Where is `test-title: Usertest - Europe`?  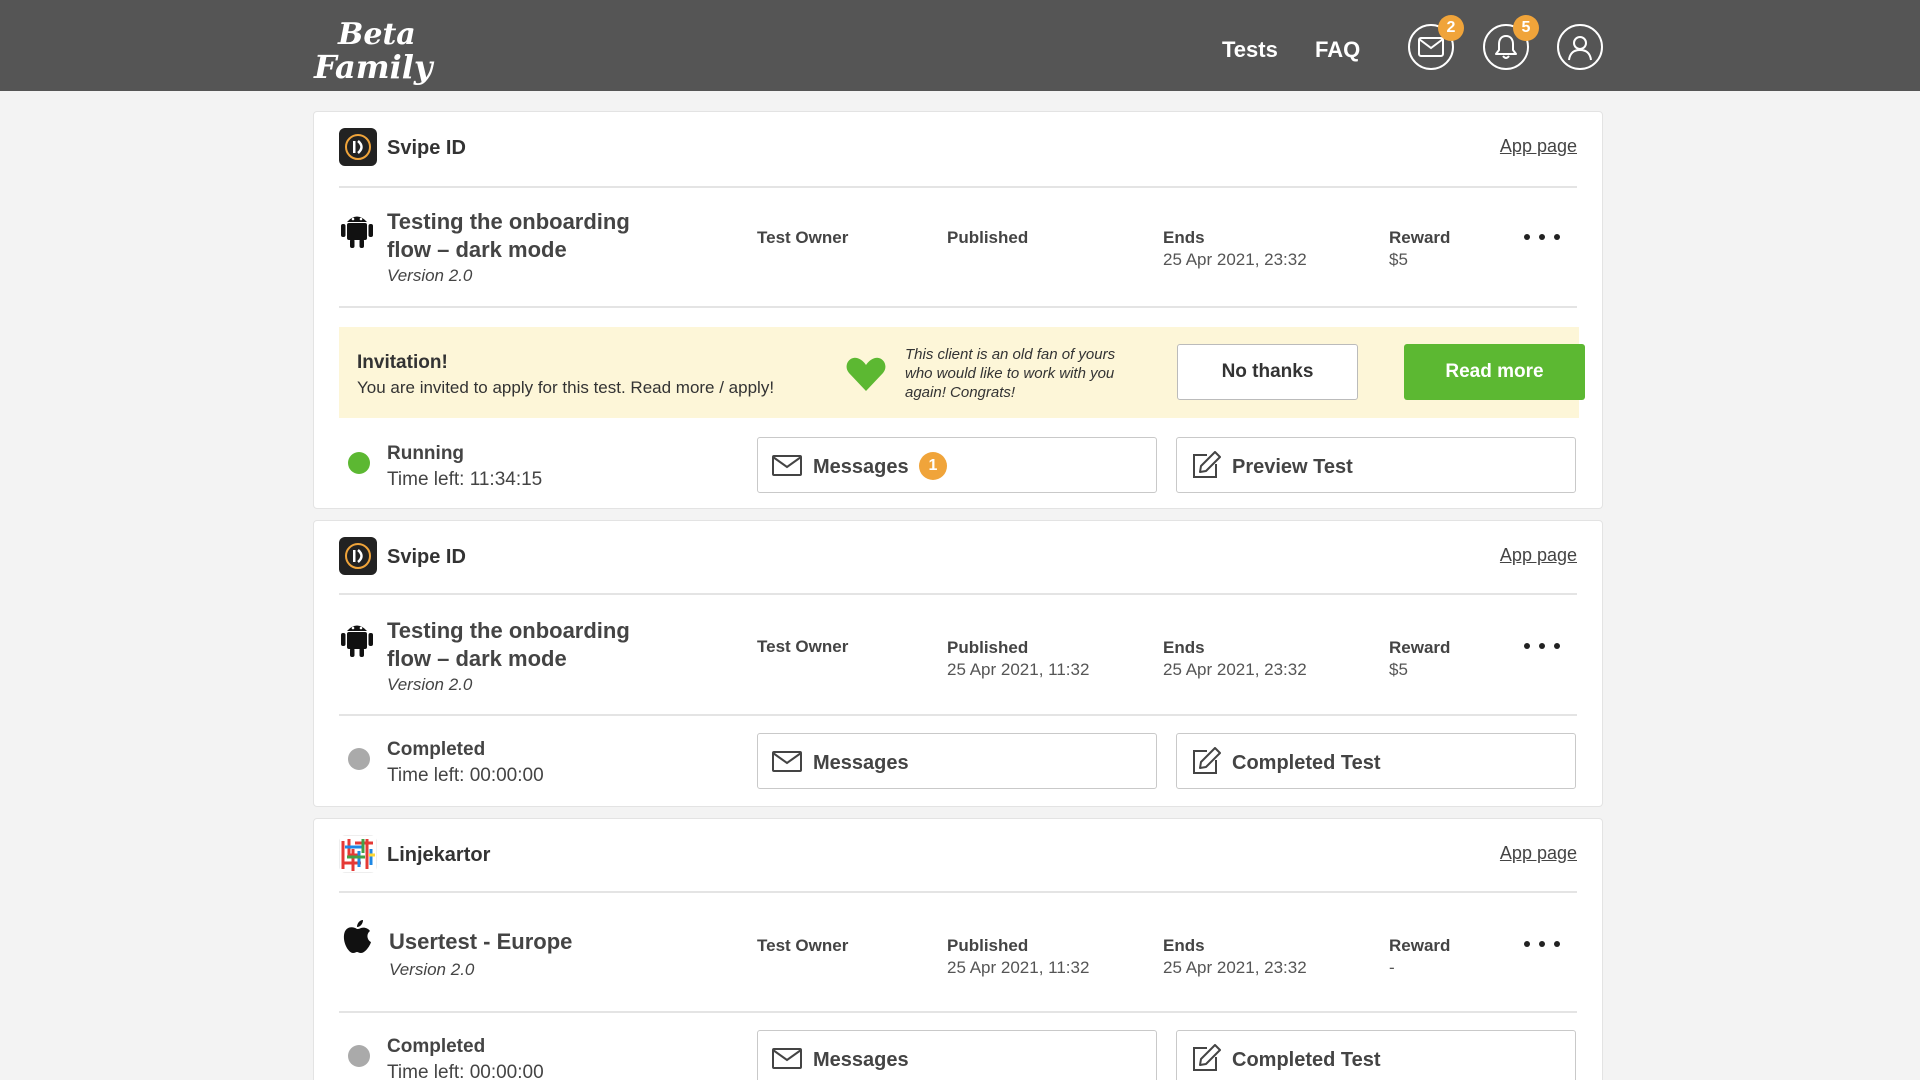 test-title: Usertest - Europe is located at coordinates (524, 942).